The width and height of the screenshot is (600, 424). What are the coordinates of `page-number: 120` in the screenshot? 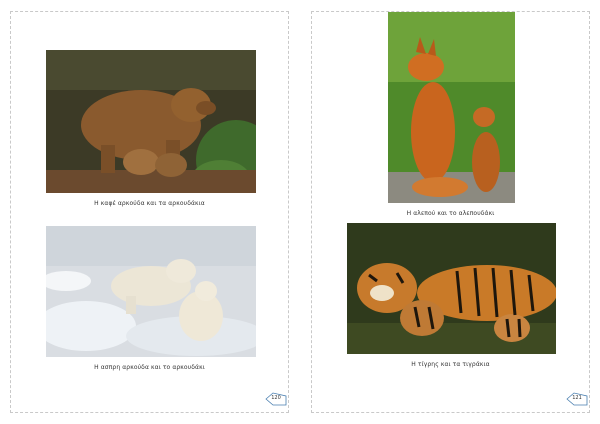 It's located at (276, 398).